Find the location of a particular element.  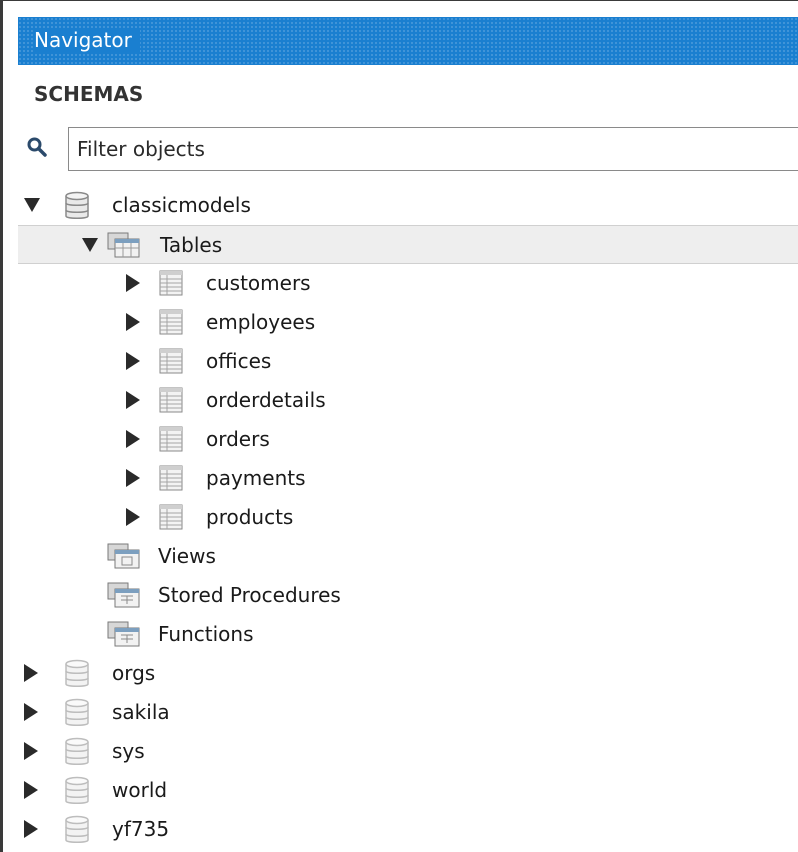

navigator-header: Navigator is located at coordinates (408, 41).